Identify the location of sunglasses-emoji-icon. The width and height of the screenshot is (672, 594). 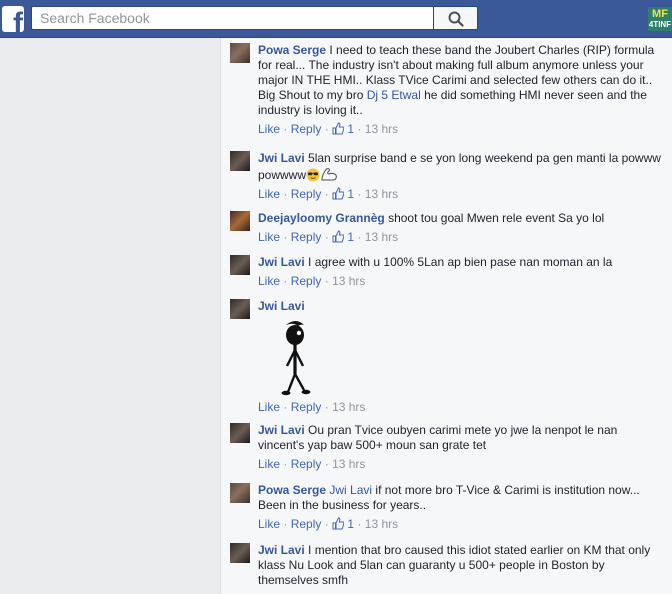
(313, 175).